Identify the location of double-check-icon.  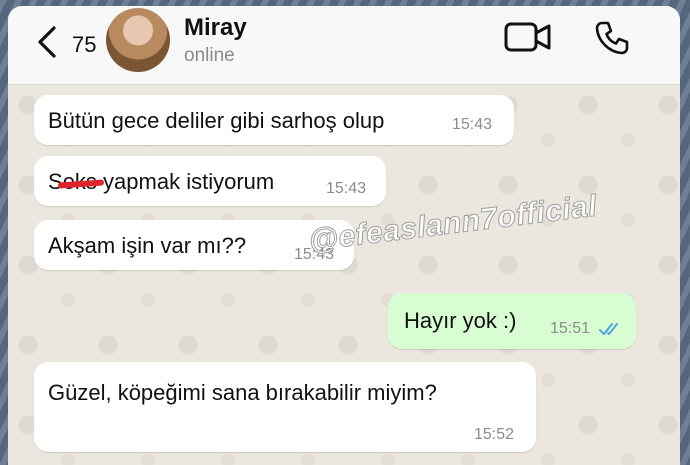
(608, 329).